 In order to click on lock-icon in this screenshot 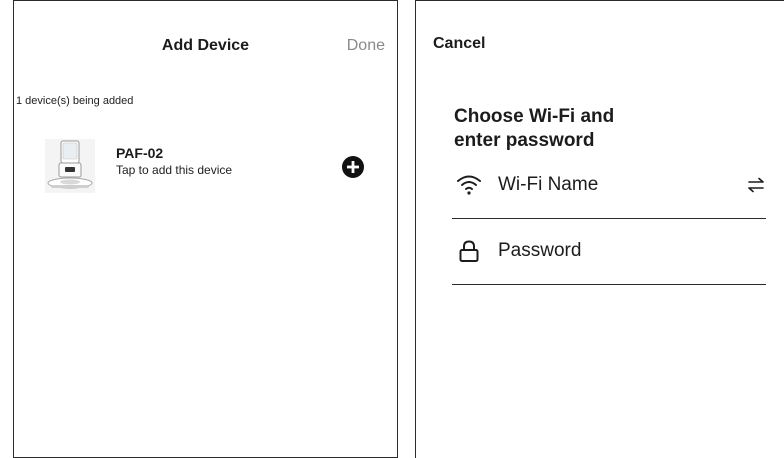, I will do `click(469, 251)`.